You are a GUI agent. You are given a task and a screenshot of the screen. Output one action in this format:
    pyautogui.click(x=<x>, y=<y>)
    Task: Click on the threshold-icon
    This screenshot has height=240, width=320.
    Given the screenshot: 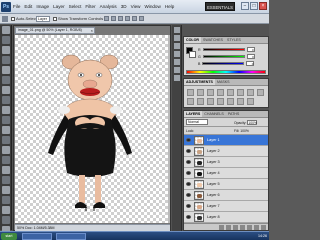 What is the action you would take?
    pyautogui.click(x=230, y=101)
    